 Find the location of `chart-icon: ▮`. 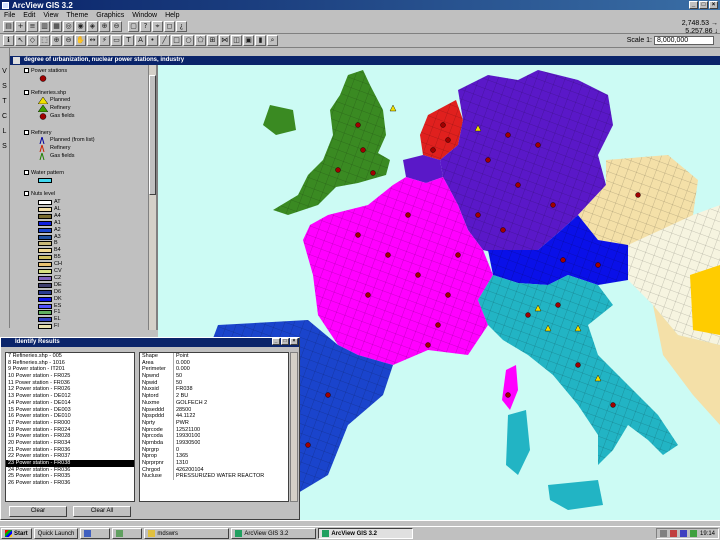

chart-icon: ▮ is located at coordinates (260, 40).